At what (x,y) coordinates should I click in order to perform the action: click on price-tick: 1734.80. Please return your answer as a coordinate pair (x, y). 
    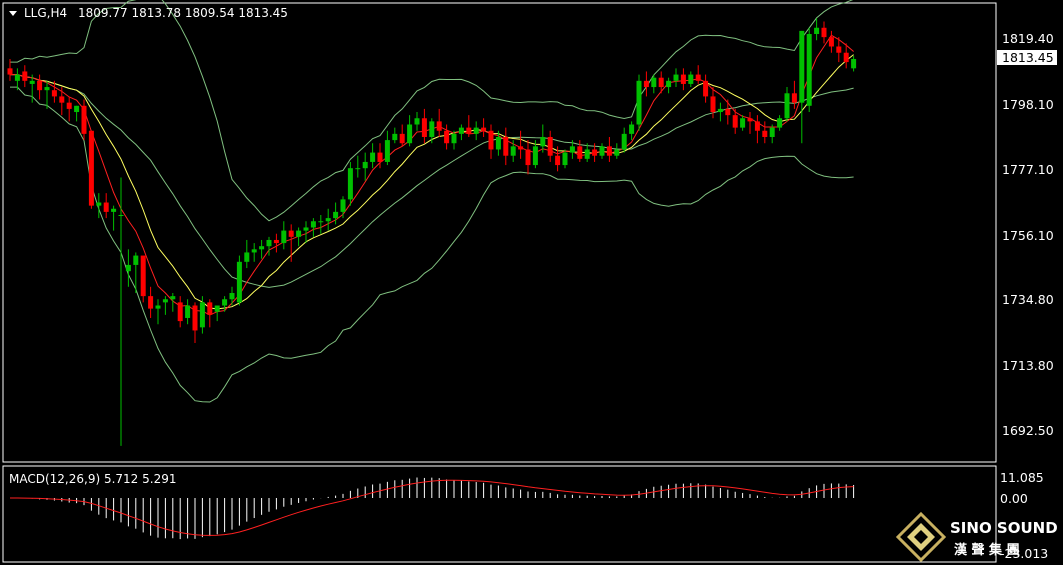
    Looking at the image, I should click on (1028, 299).